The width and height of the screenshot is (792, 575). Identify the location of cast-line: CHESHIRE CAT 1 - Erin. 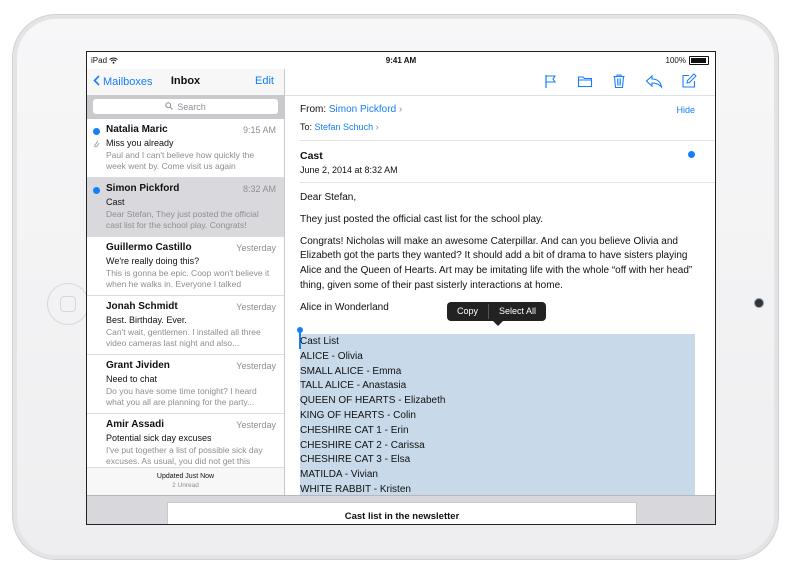
(354, 430).